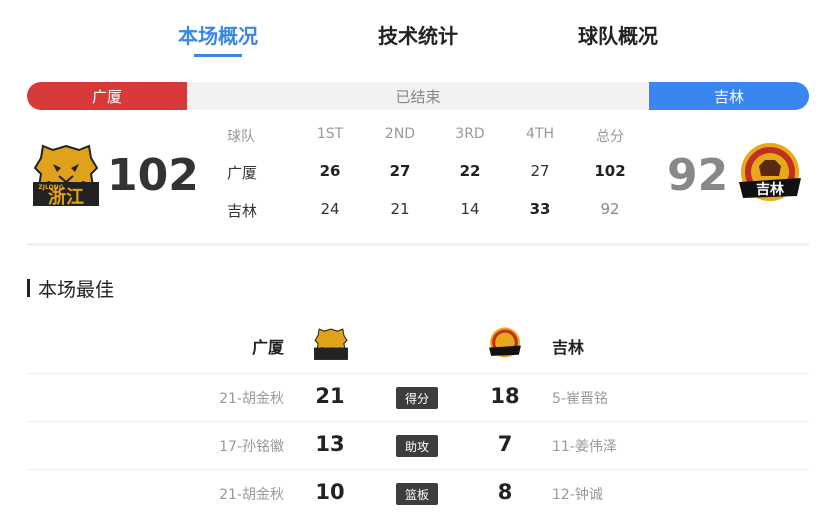 The height and width of the screenshot is (532, 819). What do you see at coordinates (50, 187) in the screenshot?
I see `home-logo-sub: ZJLONG` at bounding box center [50, 187].